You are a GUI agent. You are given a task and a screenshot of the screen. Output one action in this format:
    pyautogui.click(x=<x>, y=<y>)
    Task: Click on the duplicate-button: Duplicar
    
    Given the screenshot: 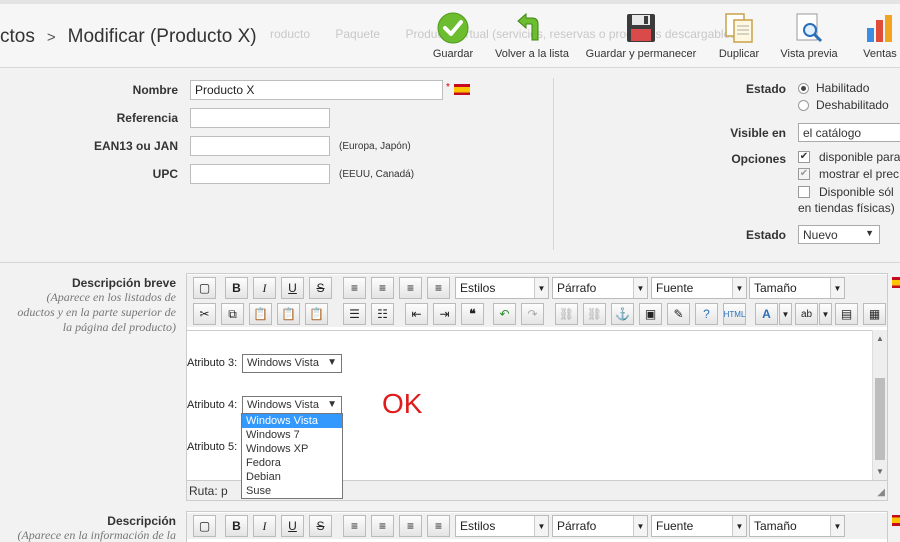 What is the action you would take?
    pyautogui.click(x=739, y=36)
    